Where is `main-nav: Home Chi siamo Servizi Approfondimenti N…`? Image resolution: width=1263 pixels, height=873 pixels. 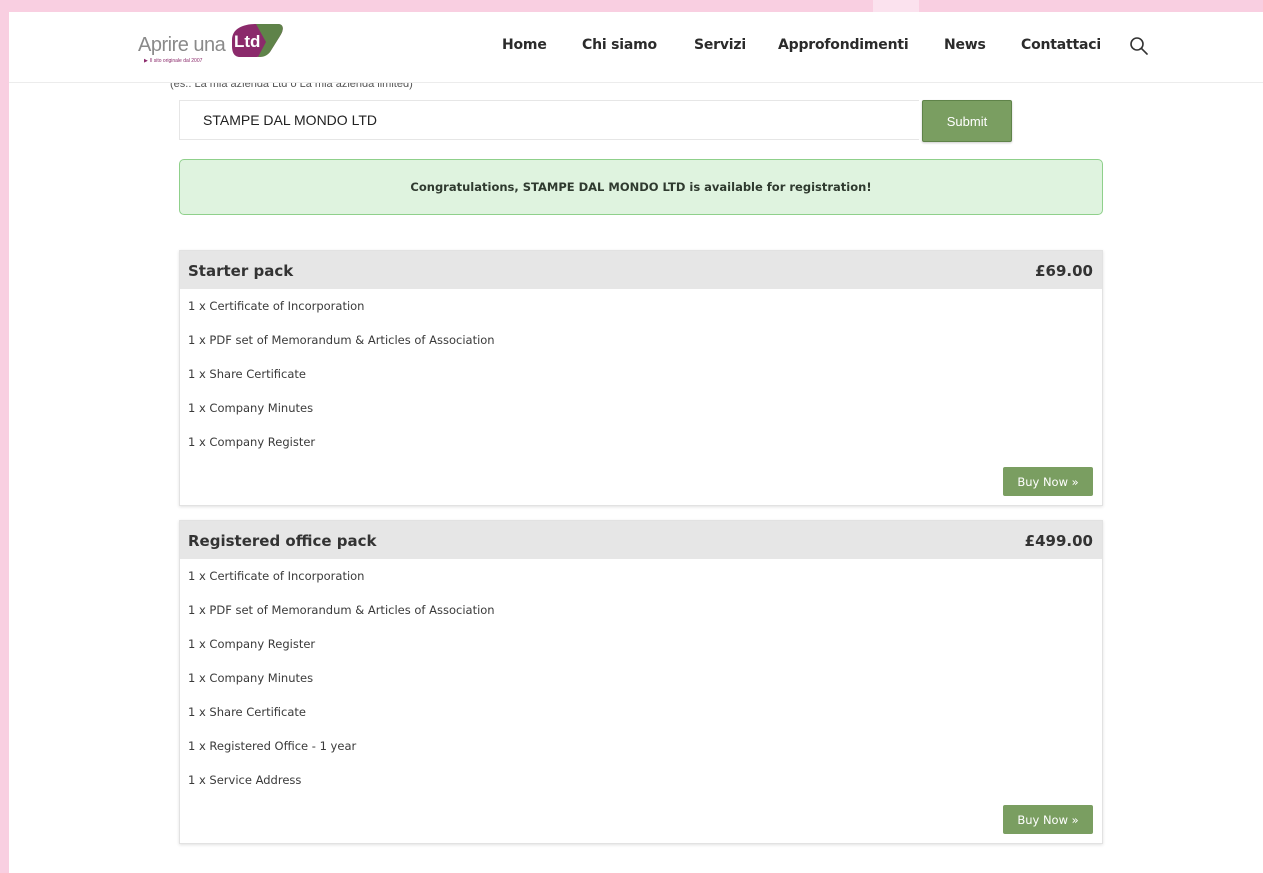 main-nav: Home Chi siamo Servizi Approfondimenti N… is located at coordinates (636, 48).